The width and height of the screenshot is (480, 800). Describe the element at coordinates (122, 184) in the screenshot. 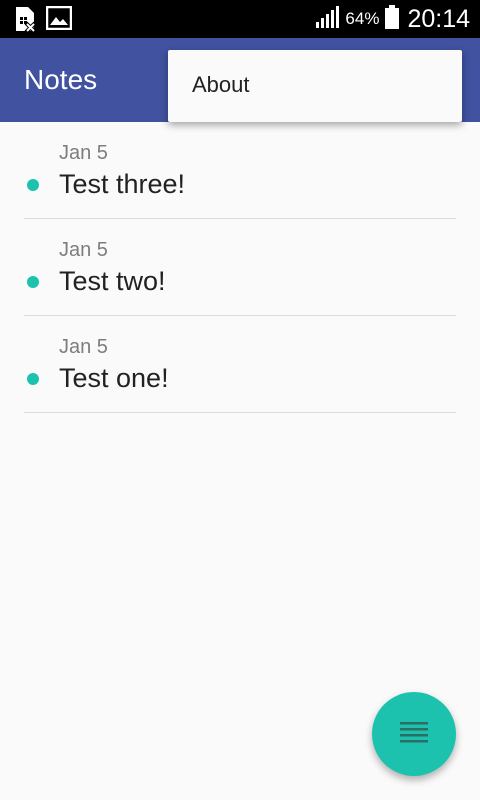

I see `note-title: Test three!` at that location.